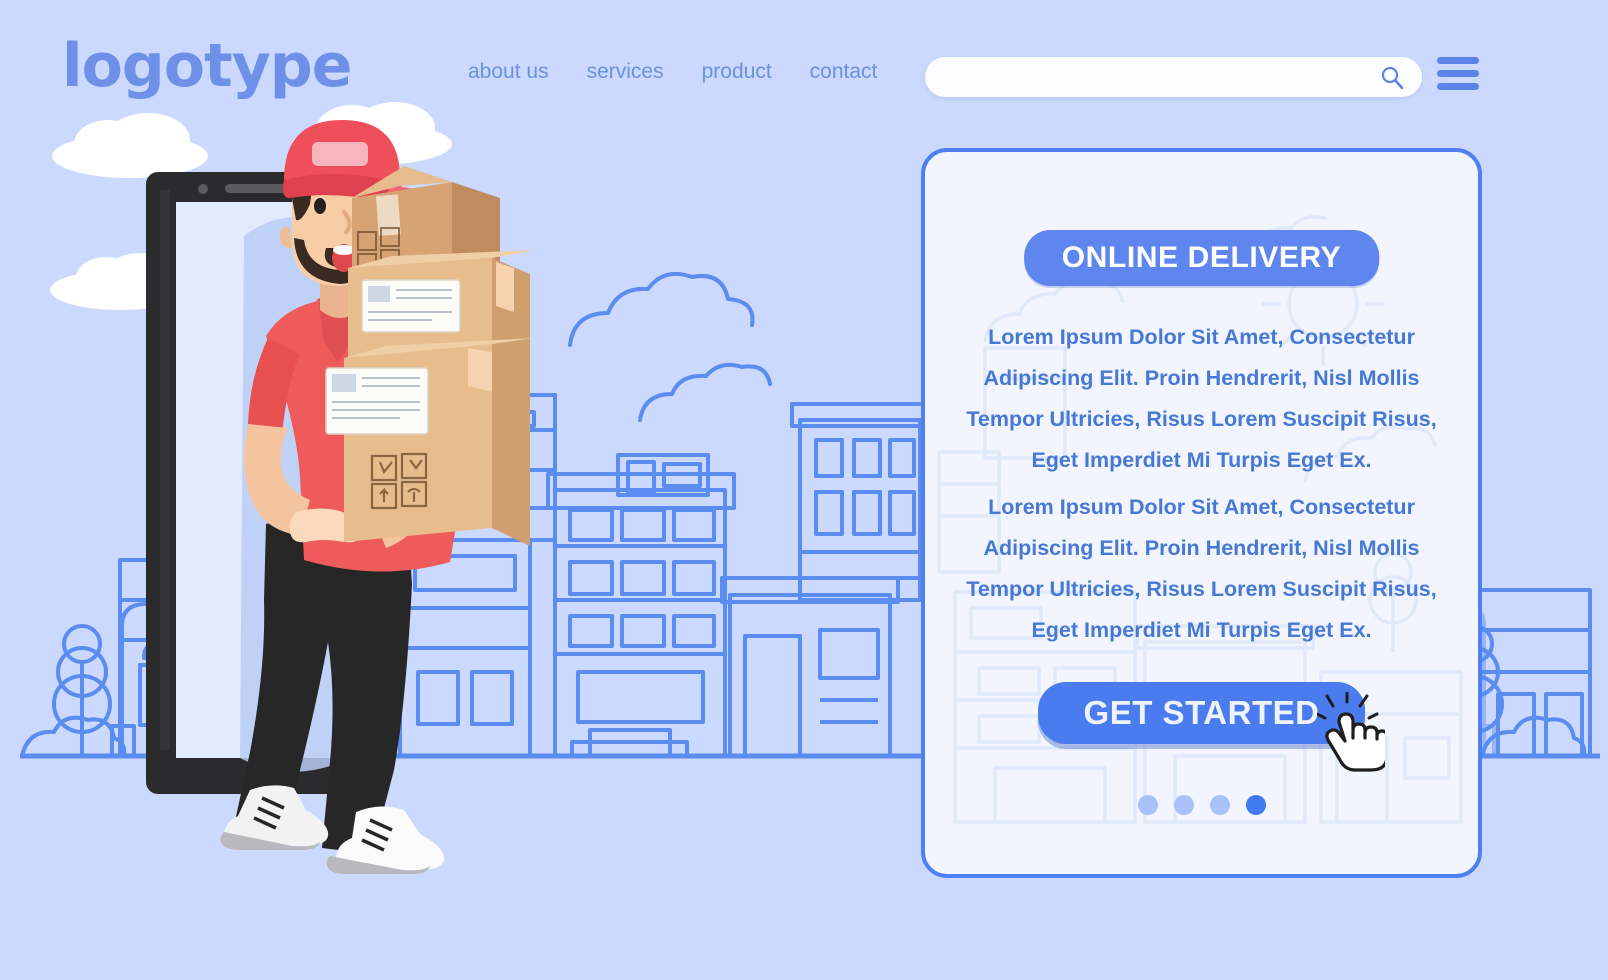 Image resolution: width=1608 pixels, height=980 pixels. What do you see at coordinates (1392, 77) in the screenshot?
I see `search-icon` at bounding box center [1392, 77].